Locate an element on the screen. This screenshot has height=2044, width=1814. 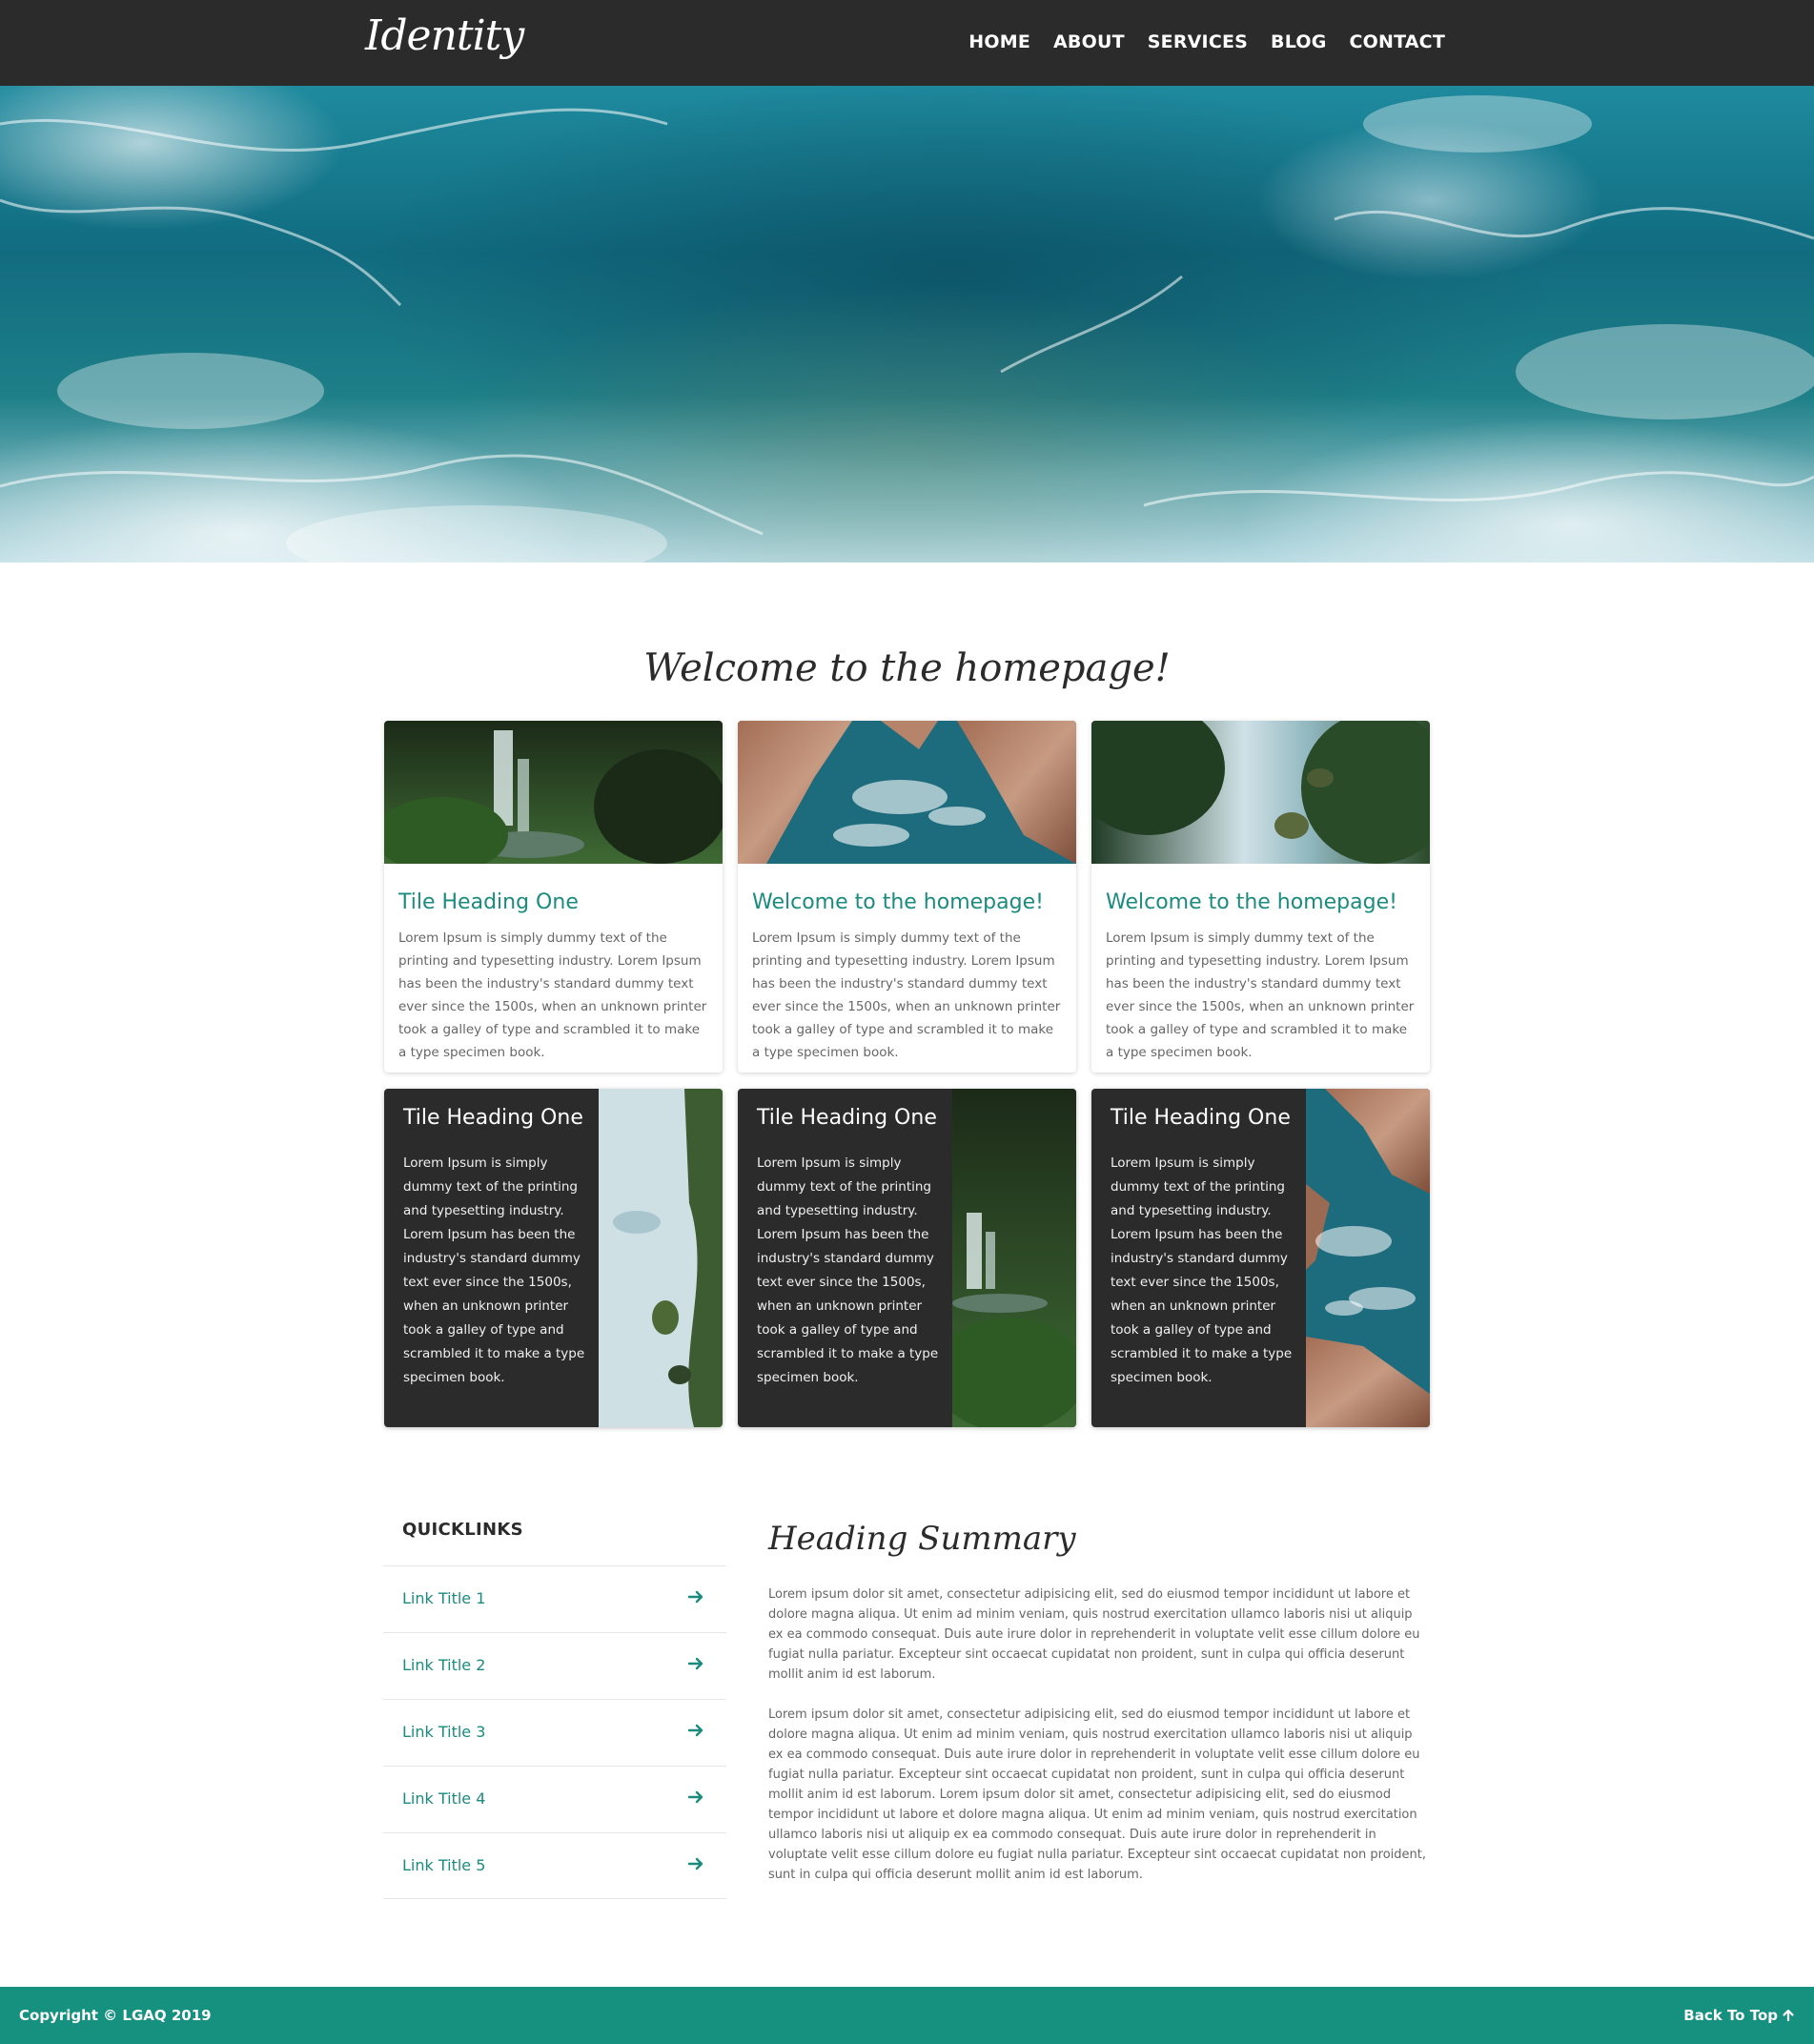
arrow-up-icon is located at coordinates (1789, 2015).